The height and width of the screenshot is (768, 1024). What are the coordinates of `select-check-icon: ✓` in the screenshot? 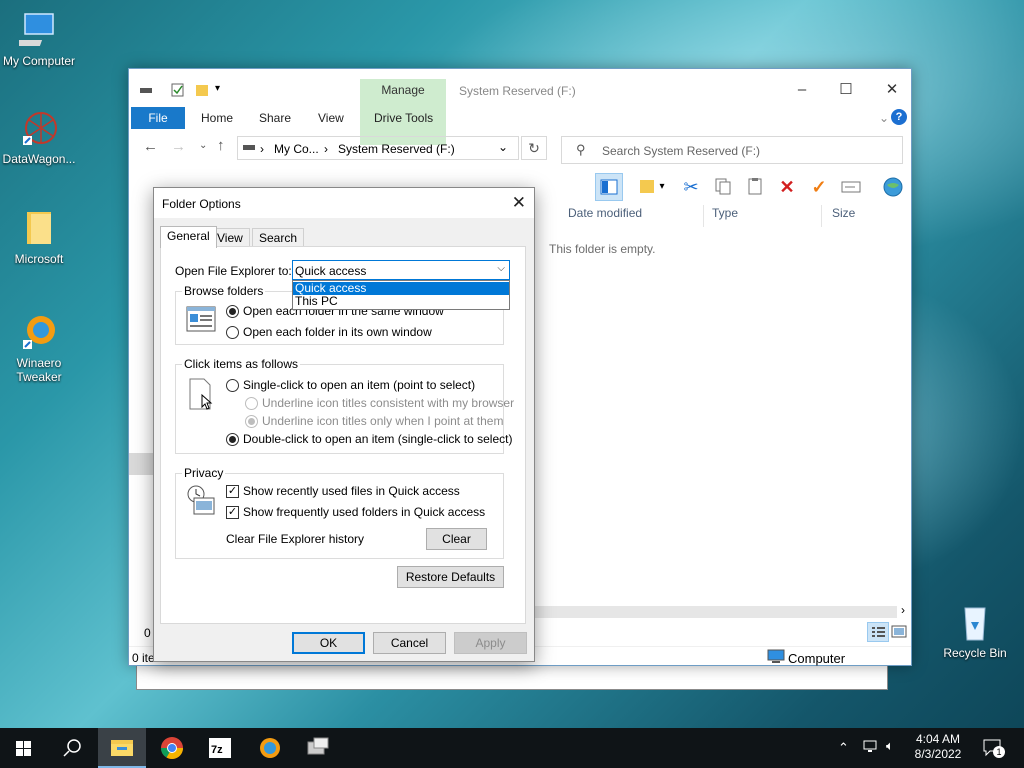 It's located at (819, 187).